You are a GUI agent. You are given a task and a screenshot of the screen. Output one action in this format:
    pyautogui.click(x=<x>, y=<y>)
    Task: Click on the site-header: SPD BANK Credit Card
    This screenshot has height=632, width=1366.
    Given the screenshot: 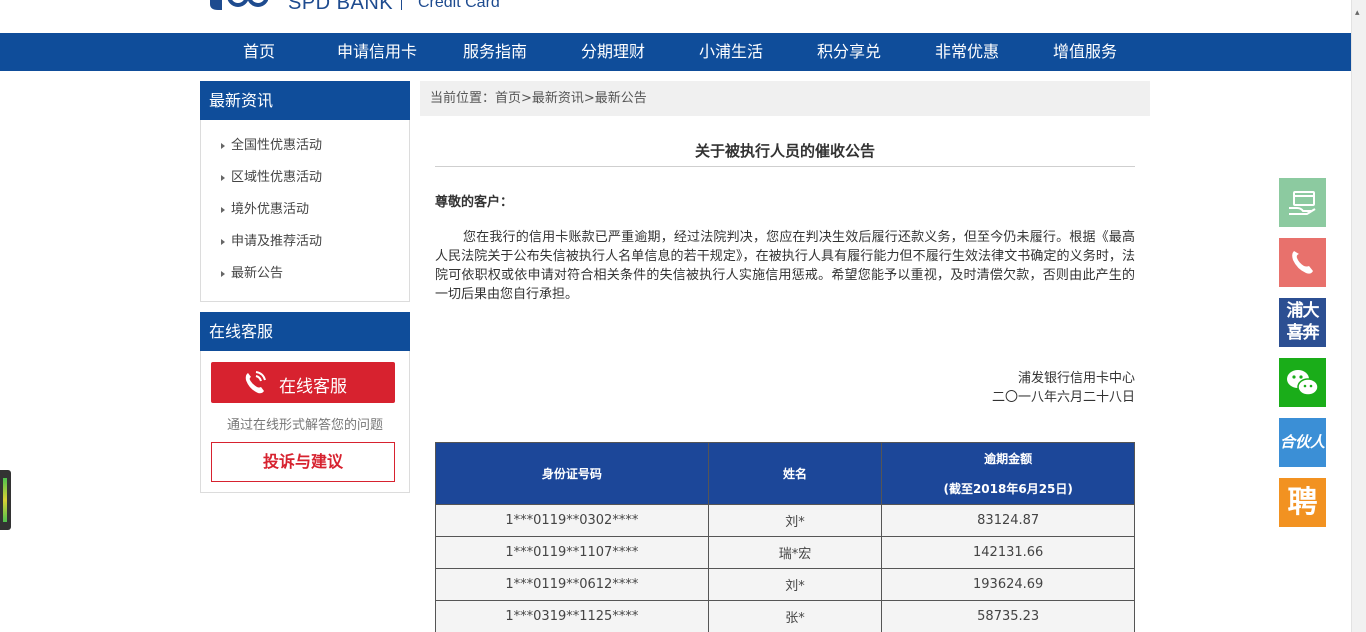 What is the action you would take?
    pyautogui.click(x=675, y=16)
    